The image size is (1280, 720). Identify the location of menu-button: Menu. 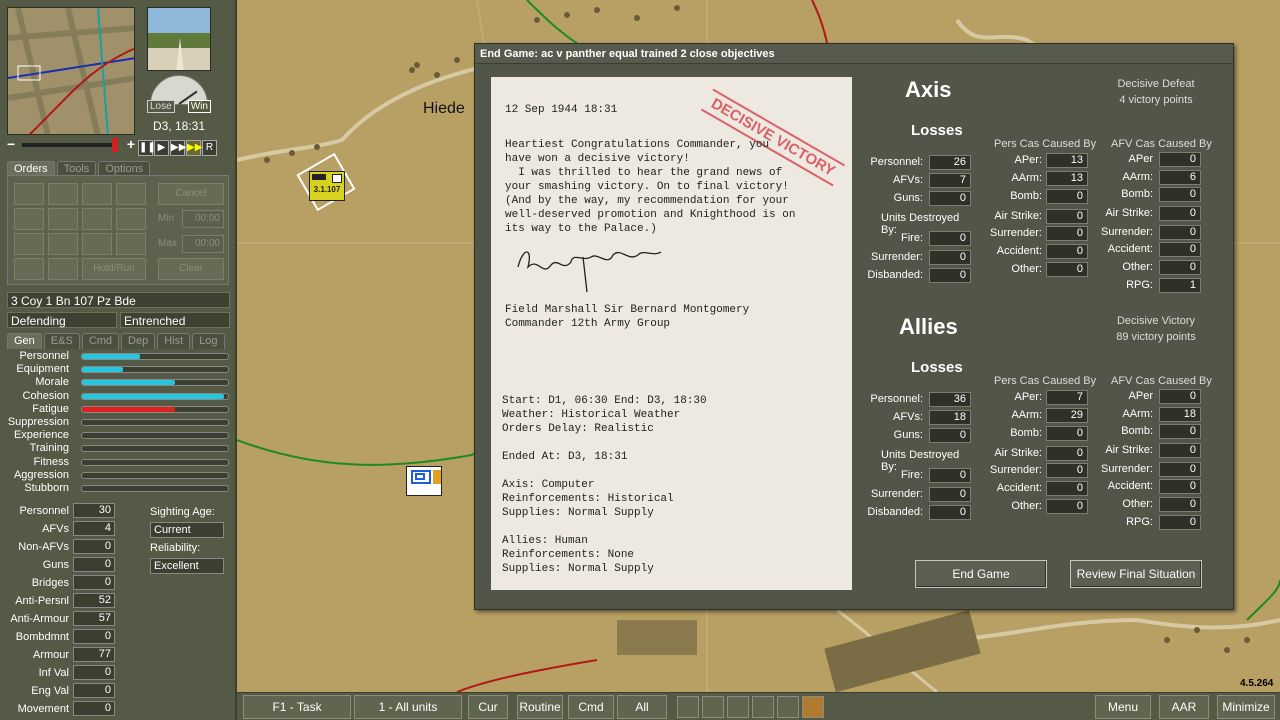
(1123, 707).